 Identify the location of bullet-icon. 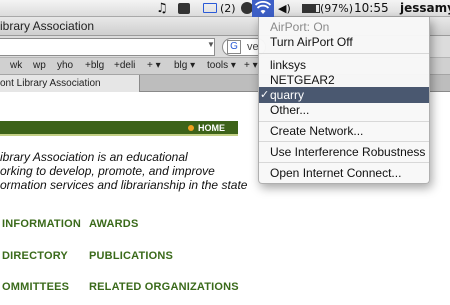
(191, 128).